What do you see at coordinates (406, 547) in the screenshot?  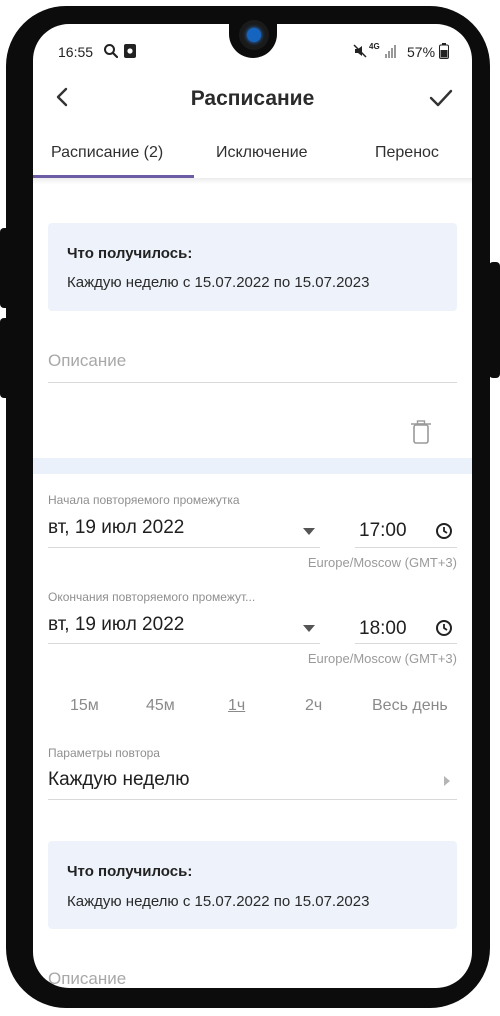 I see `start-time-underline` at bounding box center [406, 547].